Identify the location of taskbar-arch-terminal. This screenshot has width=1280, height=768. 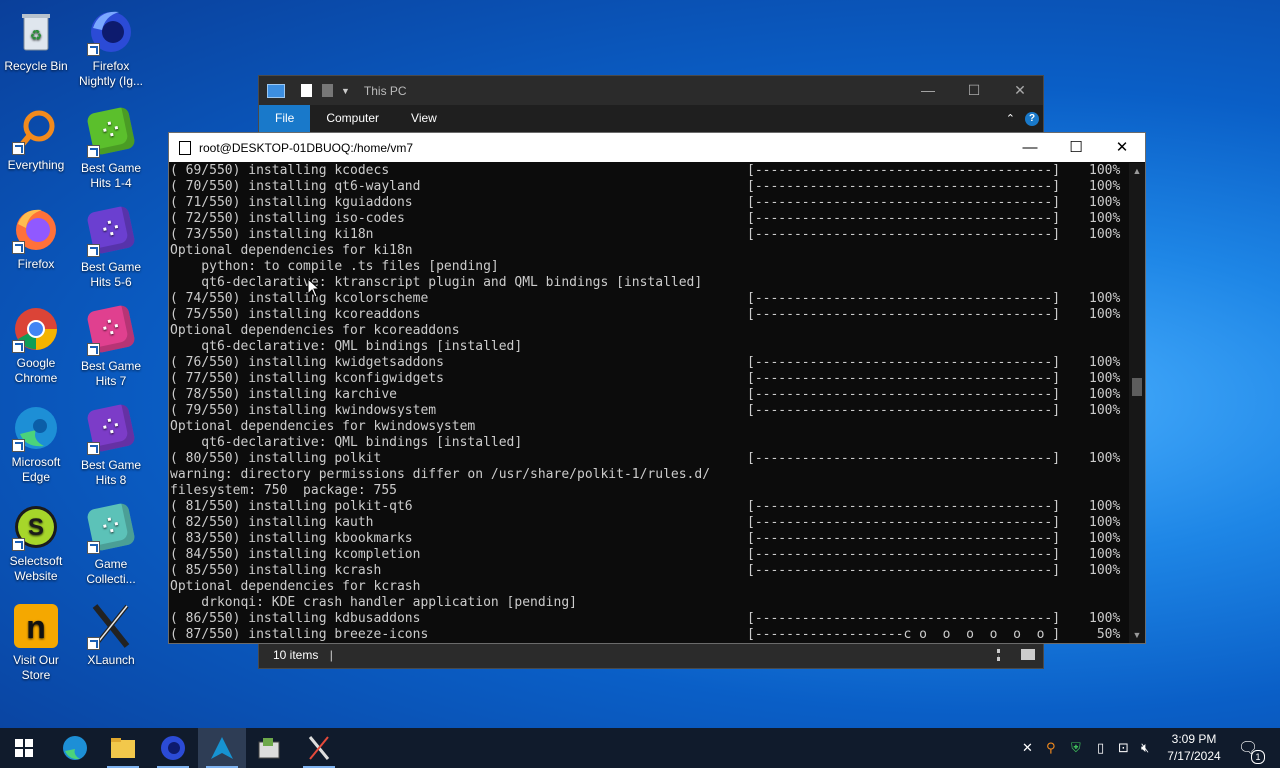
(222, 748).